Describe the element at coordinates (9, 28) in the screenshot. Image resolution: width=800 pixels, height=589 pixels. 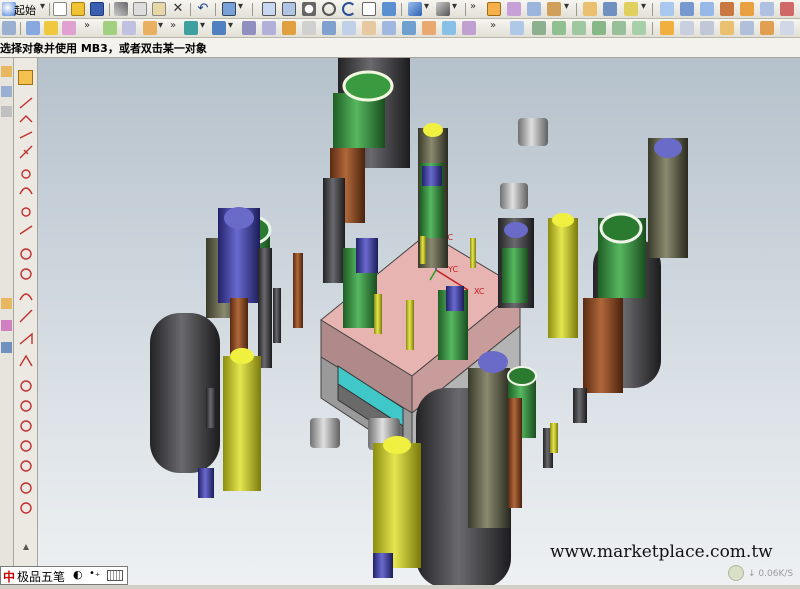
I see `part-navigator-icon` at that location.